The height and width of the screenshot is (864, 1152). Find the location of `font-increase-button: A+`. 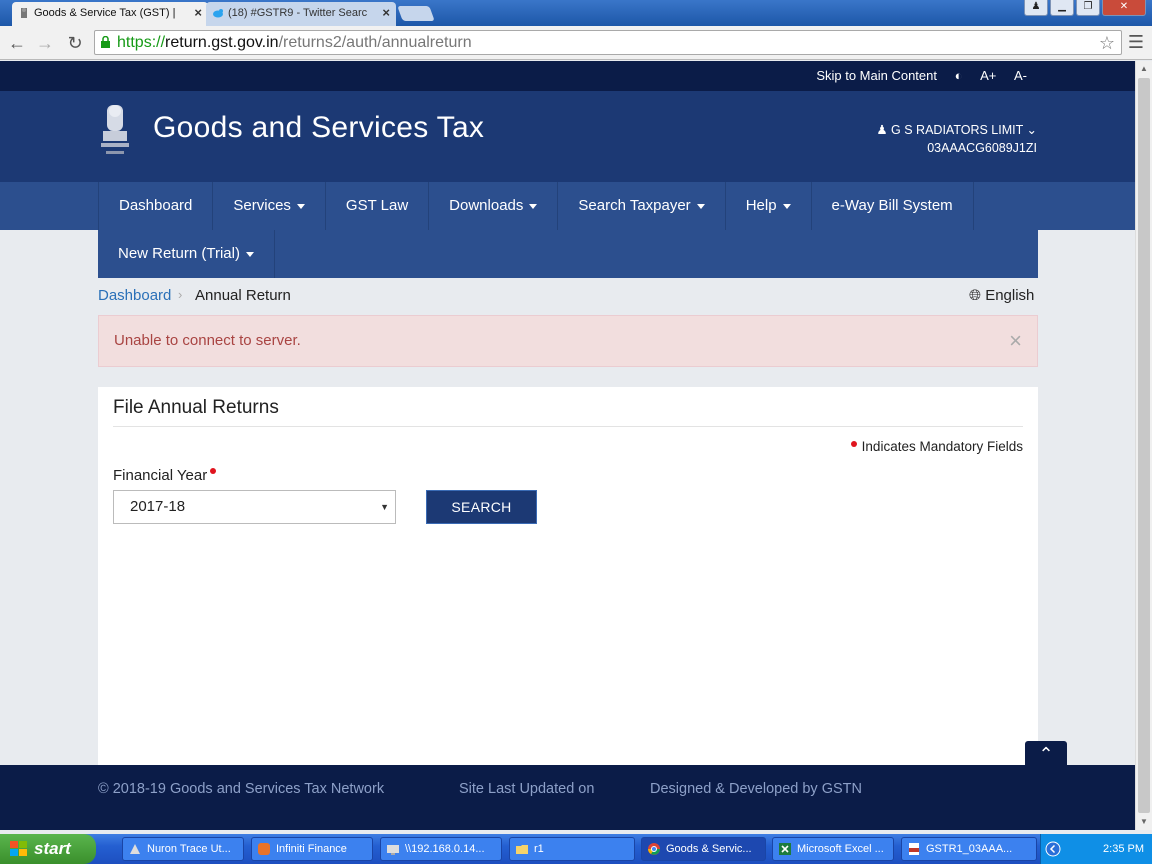

font-increase-button: A+ is located at coordinates (988, 75).